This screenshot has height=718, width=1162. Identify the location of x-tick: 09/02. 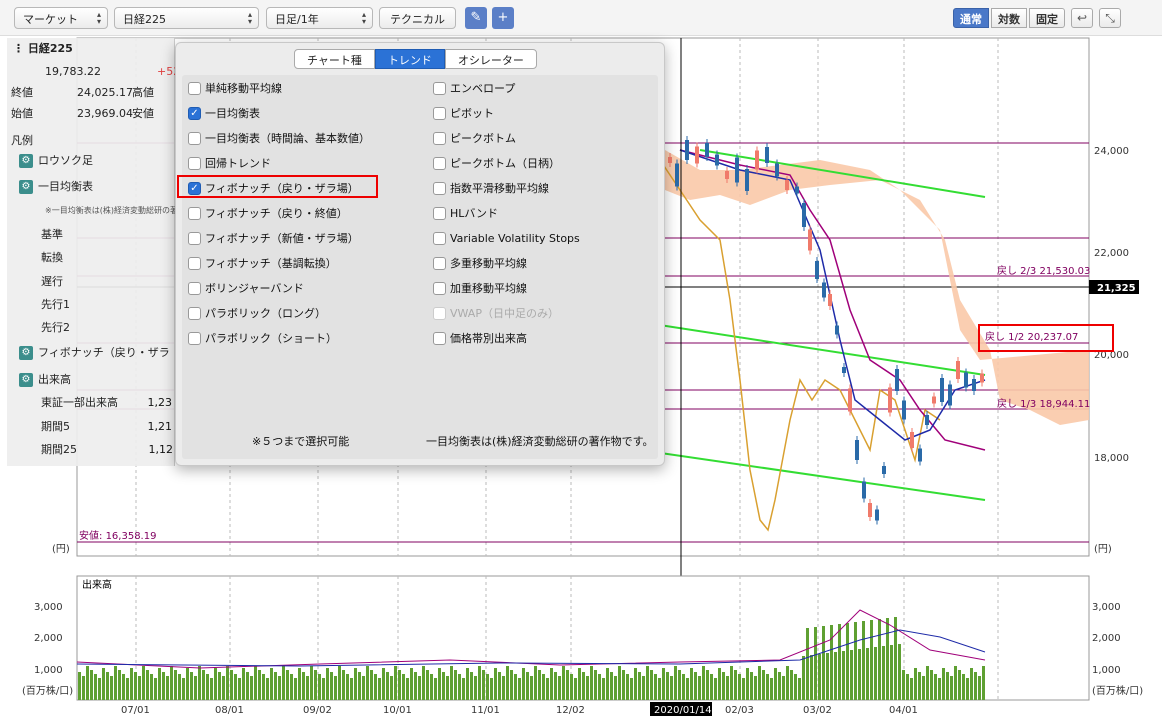
(317, 710).